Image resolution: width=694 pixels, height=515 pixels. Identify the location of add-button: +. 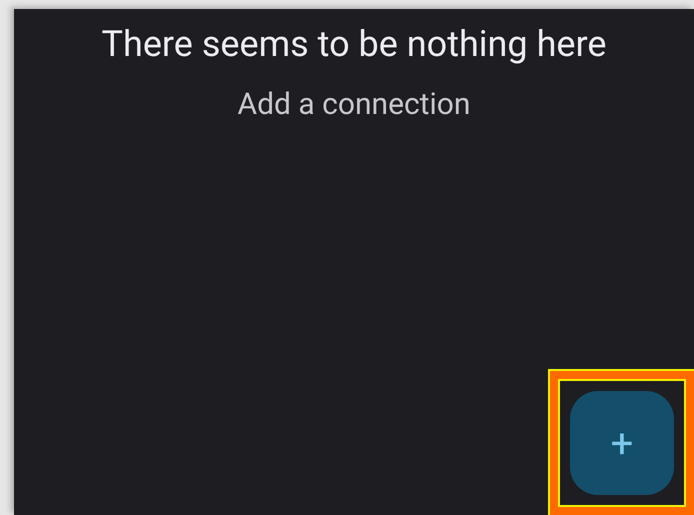
(622, 443).